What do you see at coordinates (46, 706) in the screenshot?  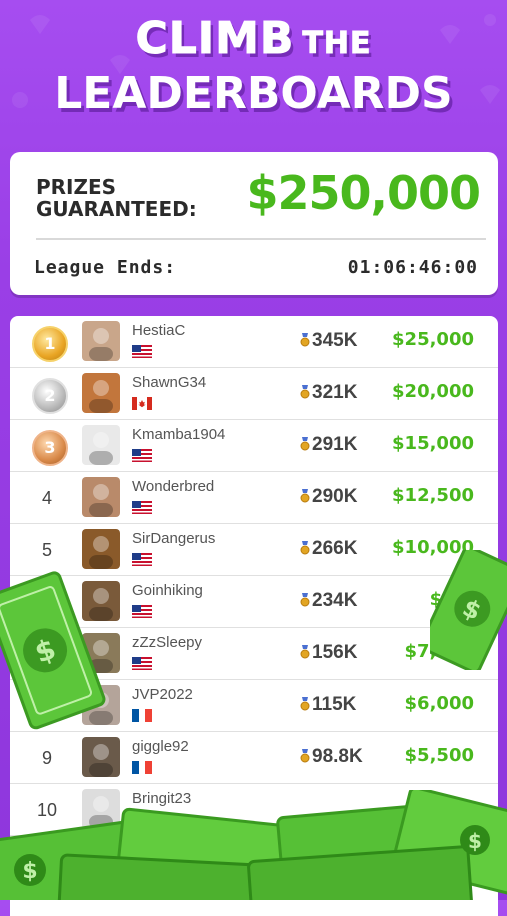 I see `rank-number: 8` at bounding box center [46, 706].